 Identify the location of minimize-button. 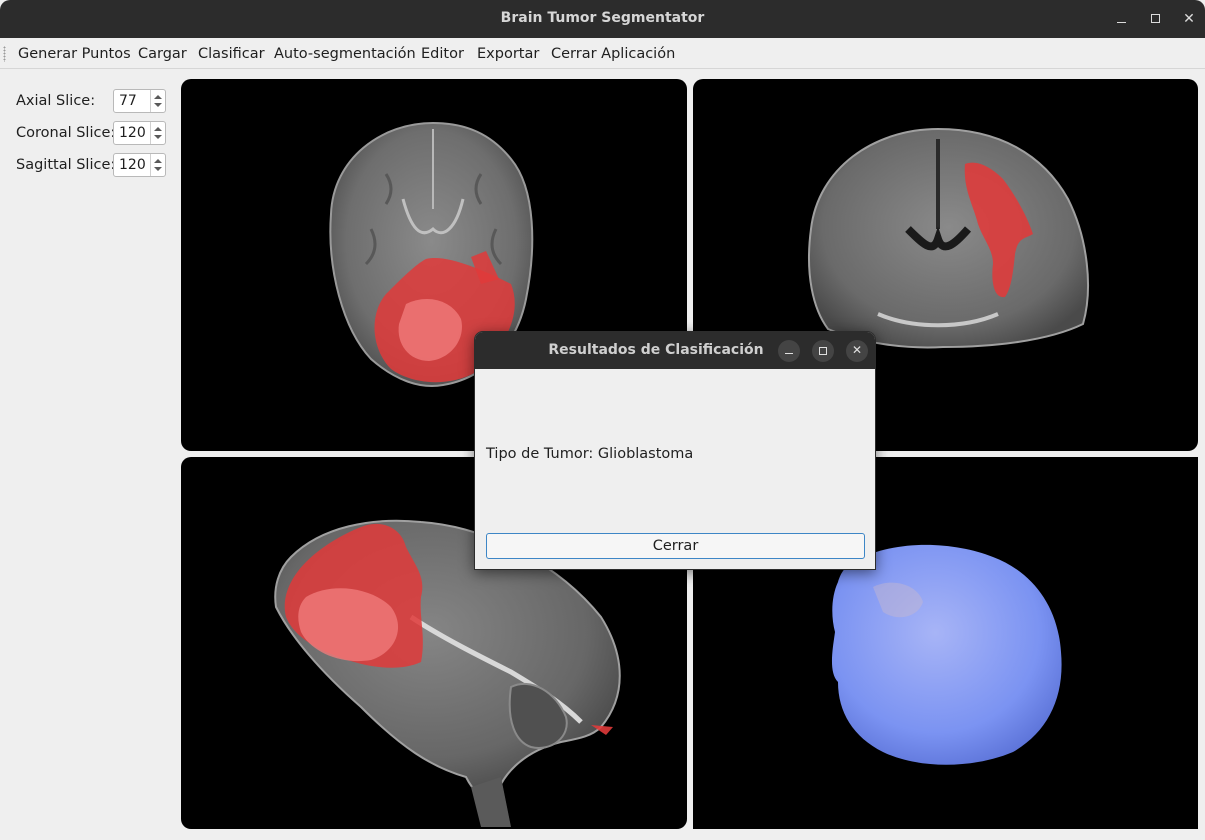
(1121, 19).